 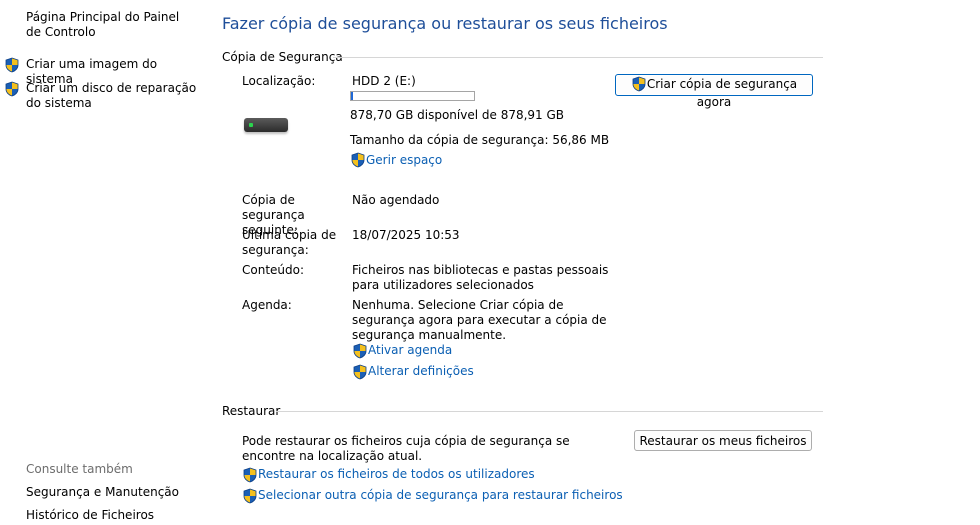 What do you see at coordinates (102, 492) in the screenshot?
I see `sidebar-security-maintenance-link: Segurança e Manutenção` at bounding box center [102, 492].